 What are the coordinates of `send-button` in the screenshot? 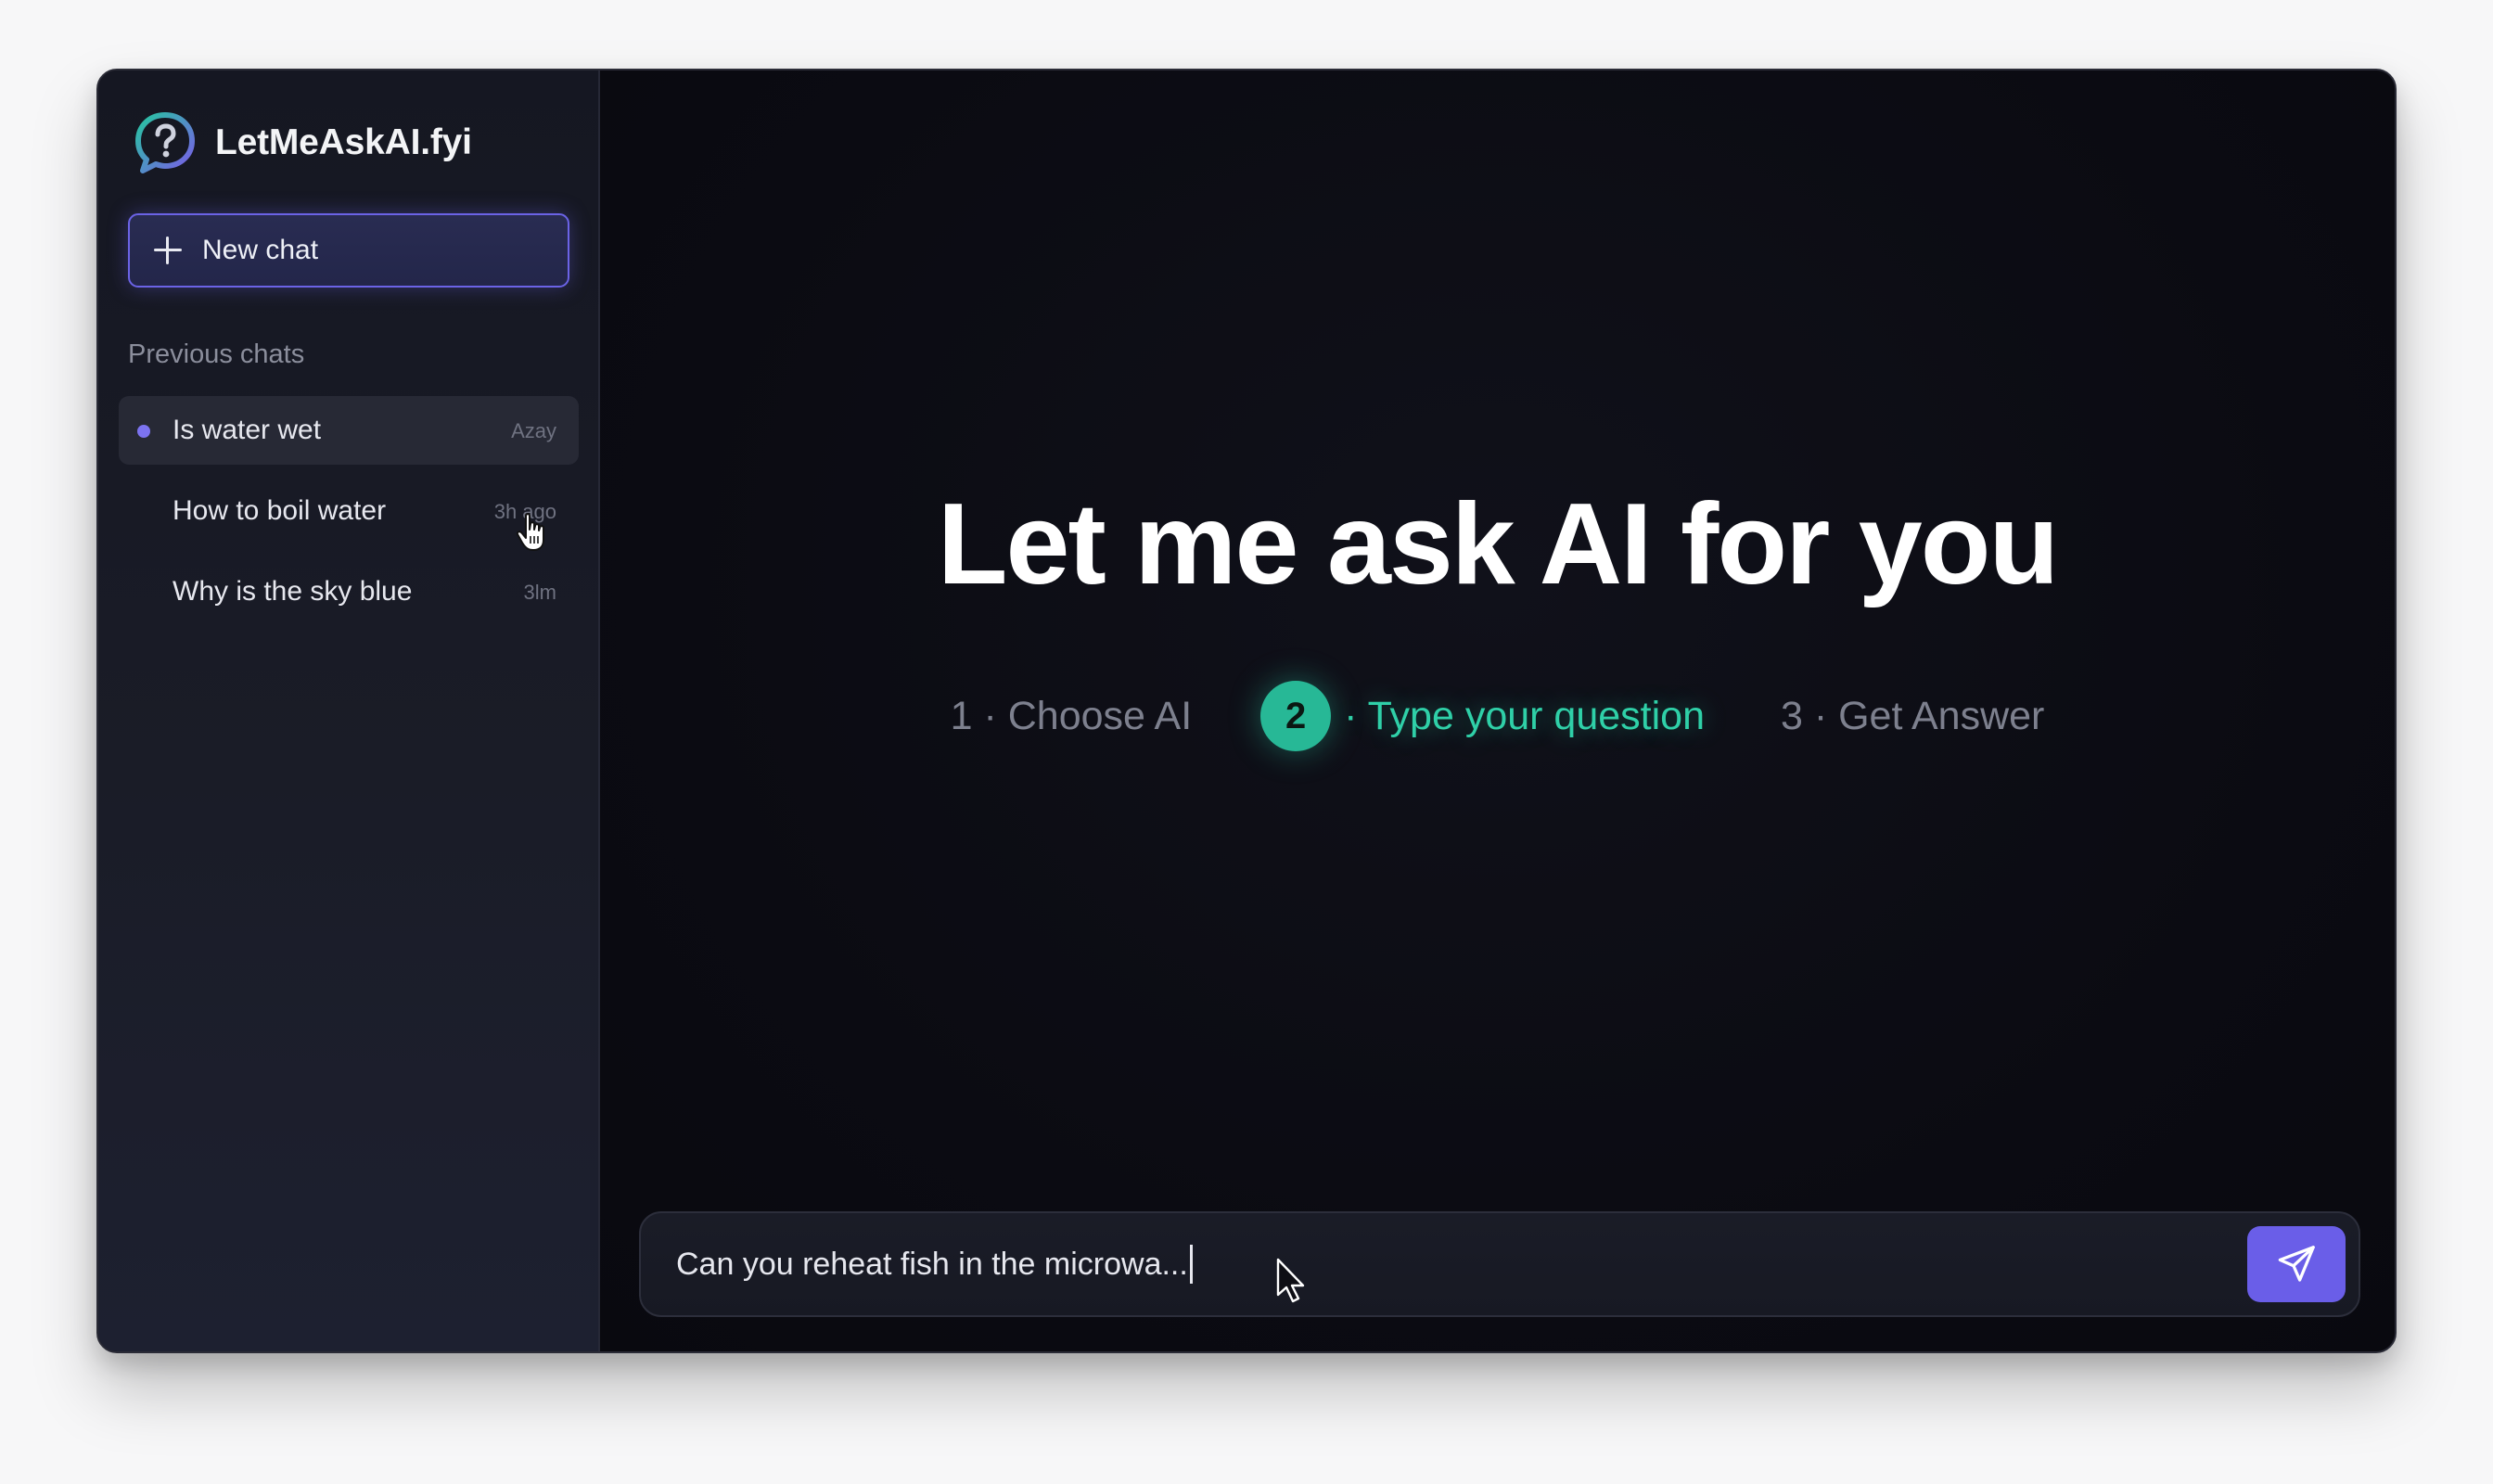 It's located at (2296, 1264).